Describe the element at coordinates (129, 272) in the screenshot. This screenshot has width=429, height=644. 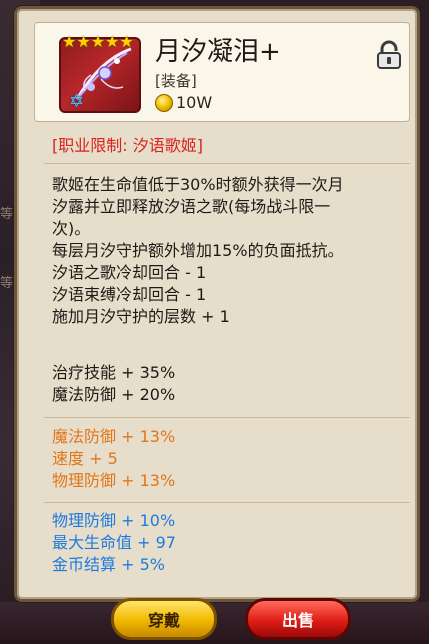
I see `description-line: 汐语之歌冷却回合 - 1` at that location.